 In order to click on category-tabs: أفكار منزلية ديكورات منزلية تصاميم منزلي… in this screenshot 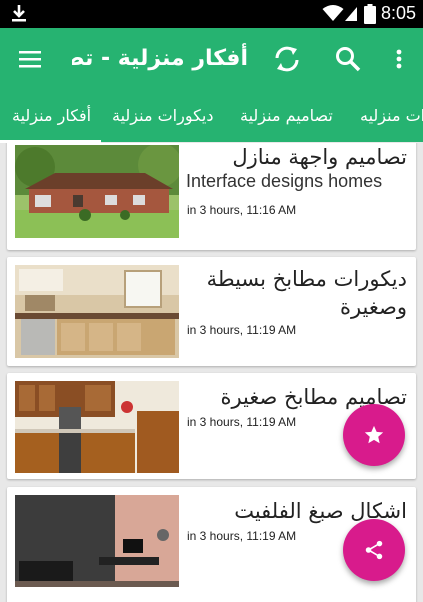, I will do `click(211, 116)`.